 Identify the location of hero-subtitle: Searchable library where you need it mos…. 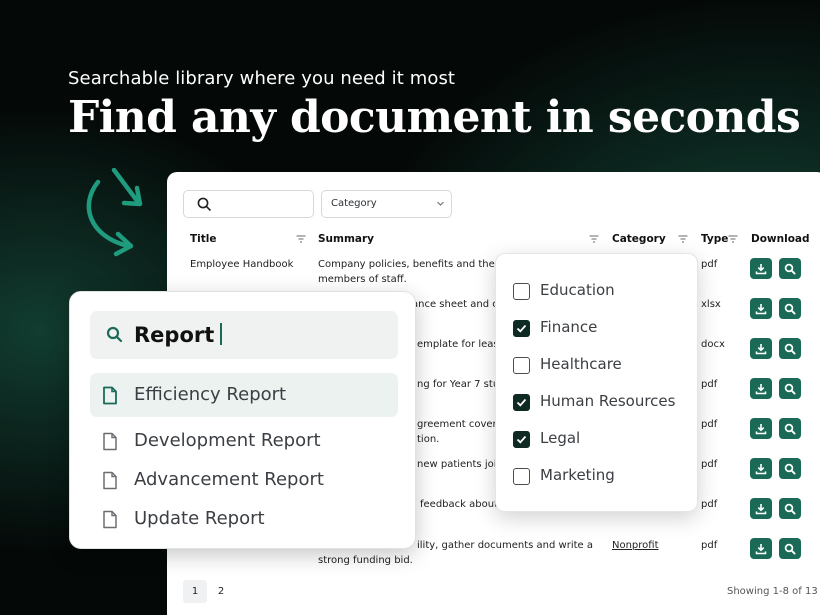
(262, 78).